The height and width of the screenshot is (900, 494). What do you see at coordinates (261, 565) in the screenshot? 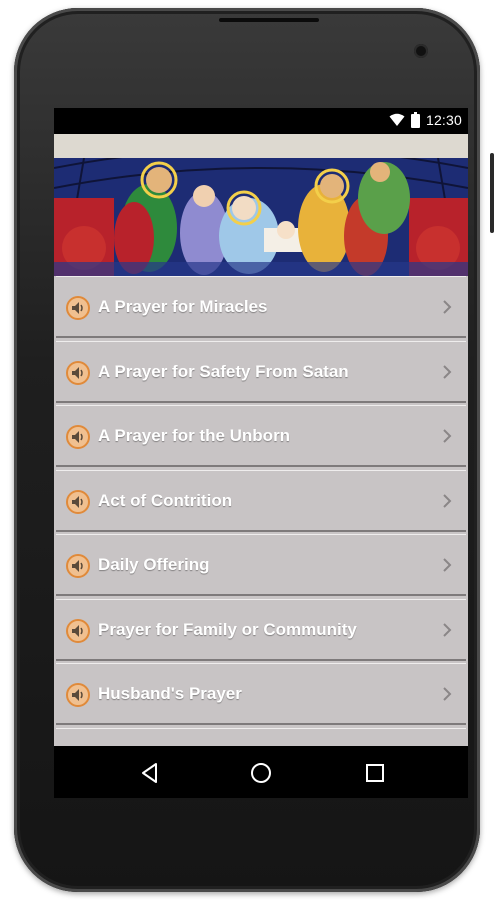
I see `list-item: Daily Offering` at bounding box center [261, 565].